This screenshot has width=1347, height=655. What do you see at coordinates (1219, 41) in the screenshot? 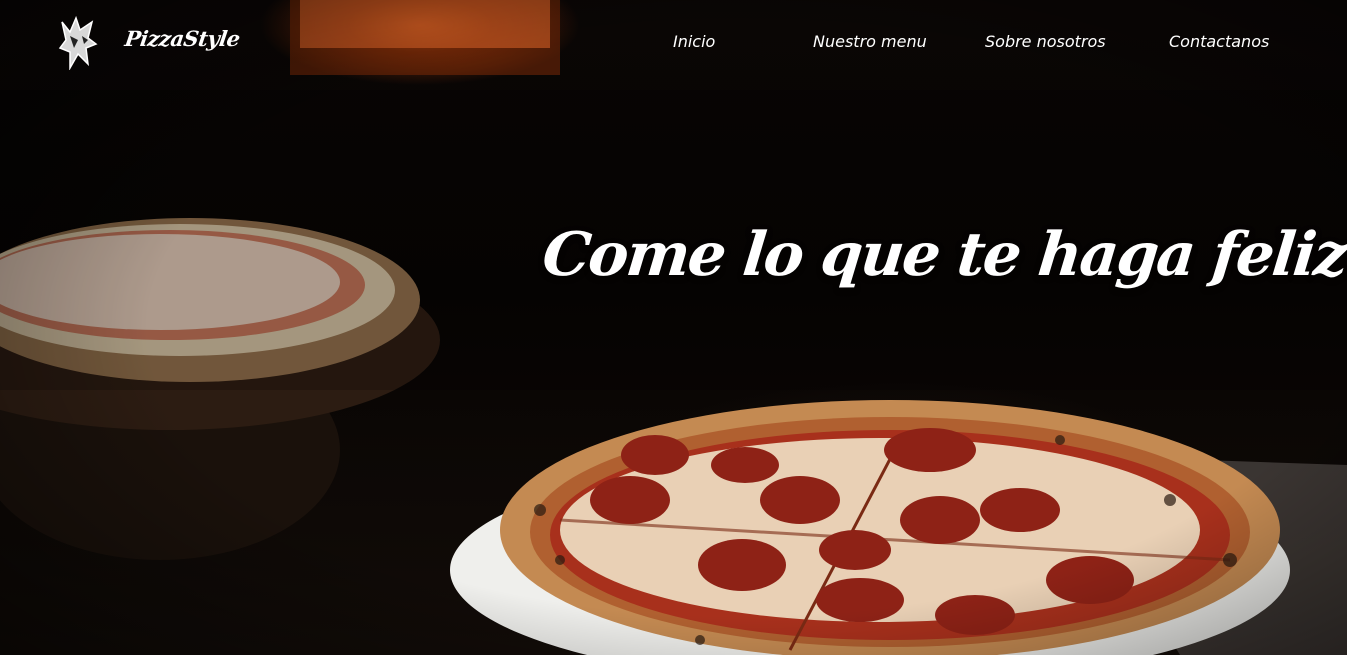
I see `nav-item-contactanos: Contactanos` at bounding box center [1219, 41].